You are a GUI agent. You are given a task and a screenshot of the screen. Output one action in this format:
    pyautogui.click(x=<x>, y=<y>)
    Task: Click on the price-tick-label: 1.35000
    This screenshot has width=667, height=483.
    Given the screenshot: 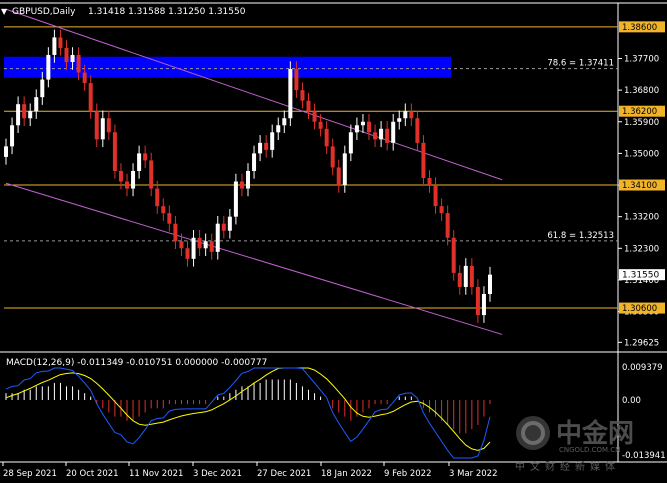 What is the action you would take?
    pyautogui.click(x=641, y=154)
    